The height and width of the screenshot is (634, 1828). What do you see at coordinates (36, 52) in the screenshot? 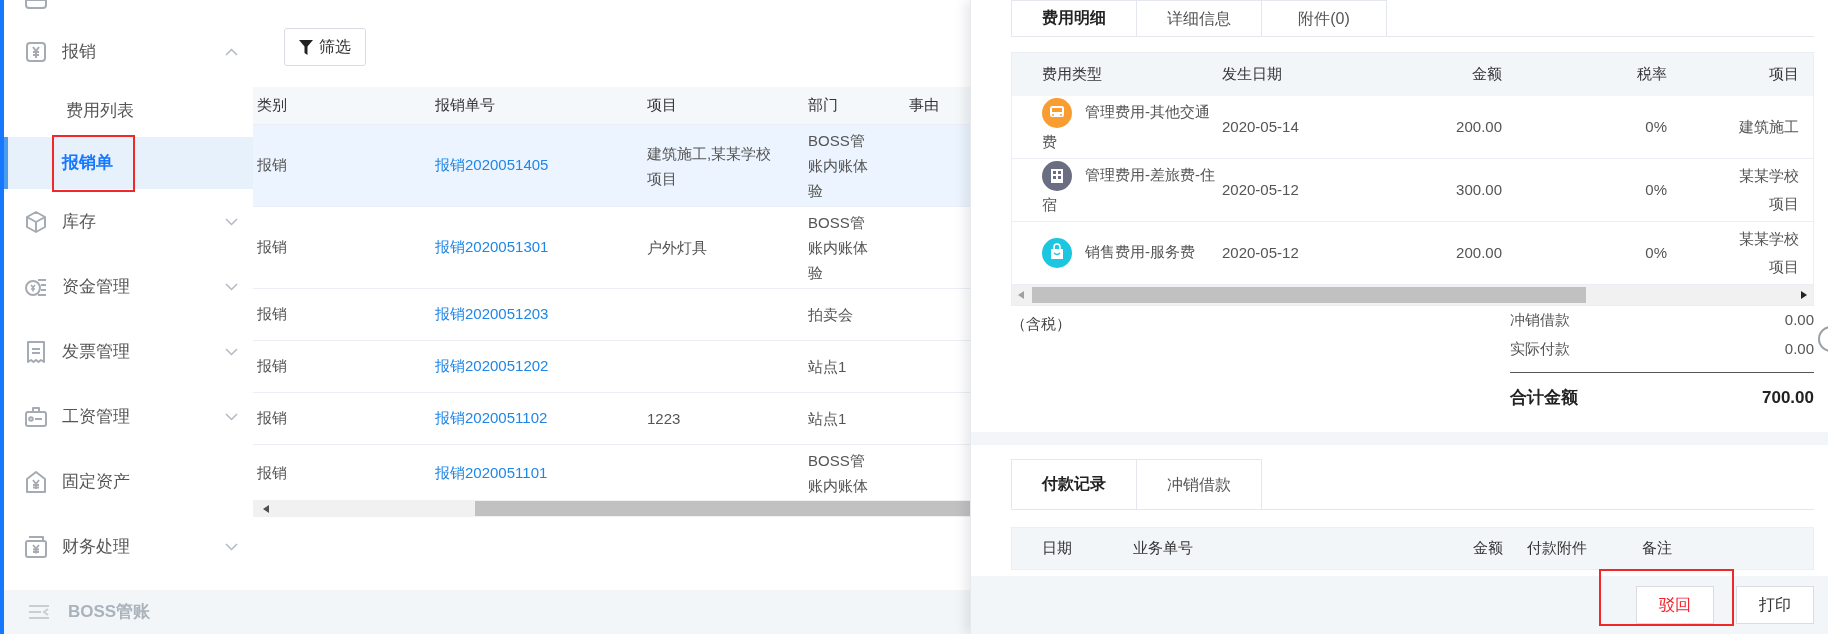
I see `yen-card-icon` at bounding box center [36, 52].